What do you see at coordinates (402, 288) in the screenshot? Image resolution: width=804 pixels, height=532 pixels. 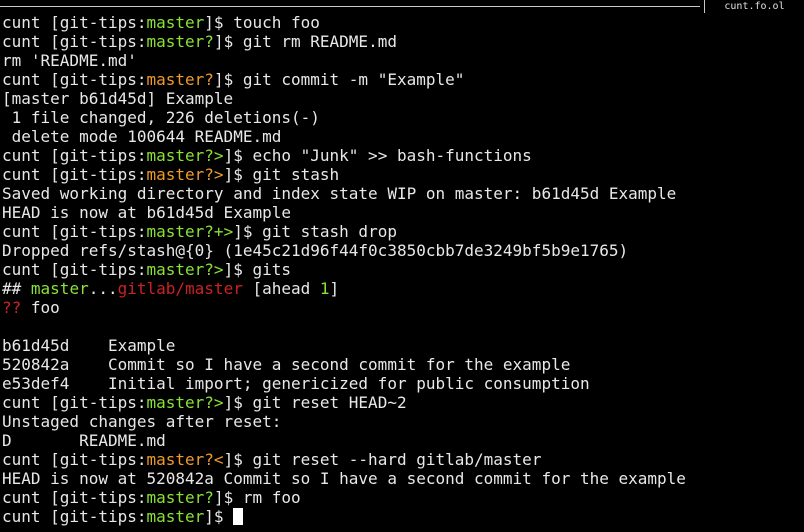 I see `terminal-line: ## master...gitlab/master [ahead 1]` at bounding box center [402, 288].